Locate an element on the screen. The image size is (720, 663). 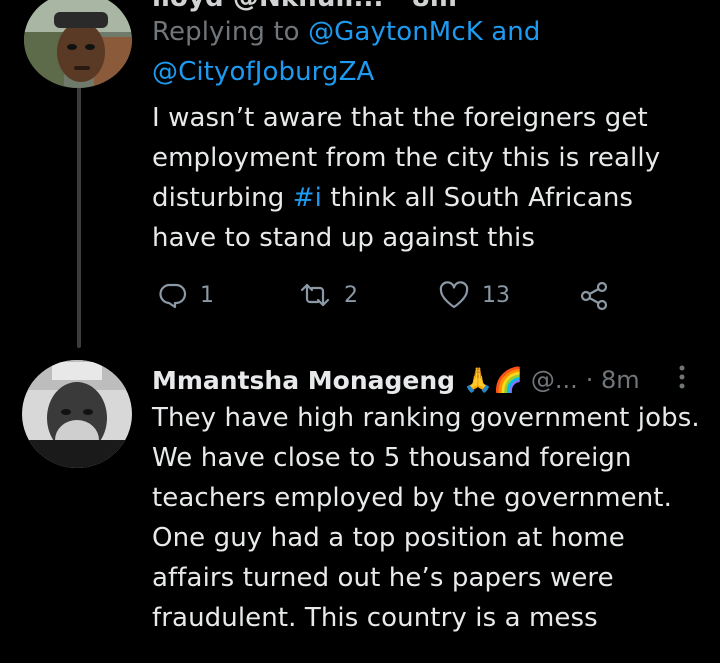
author-emoji: 🙏🌈 is located at coordinates (493, 380).